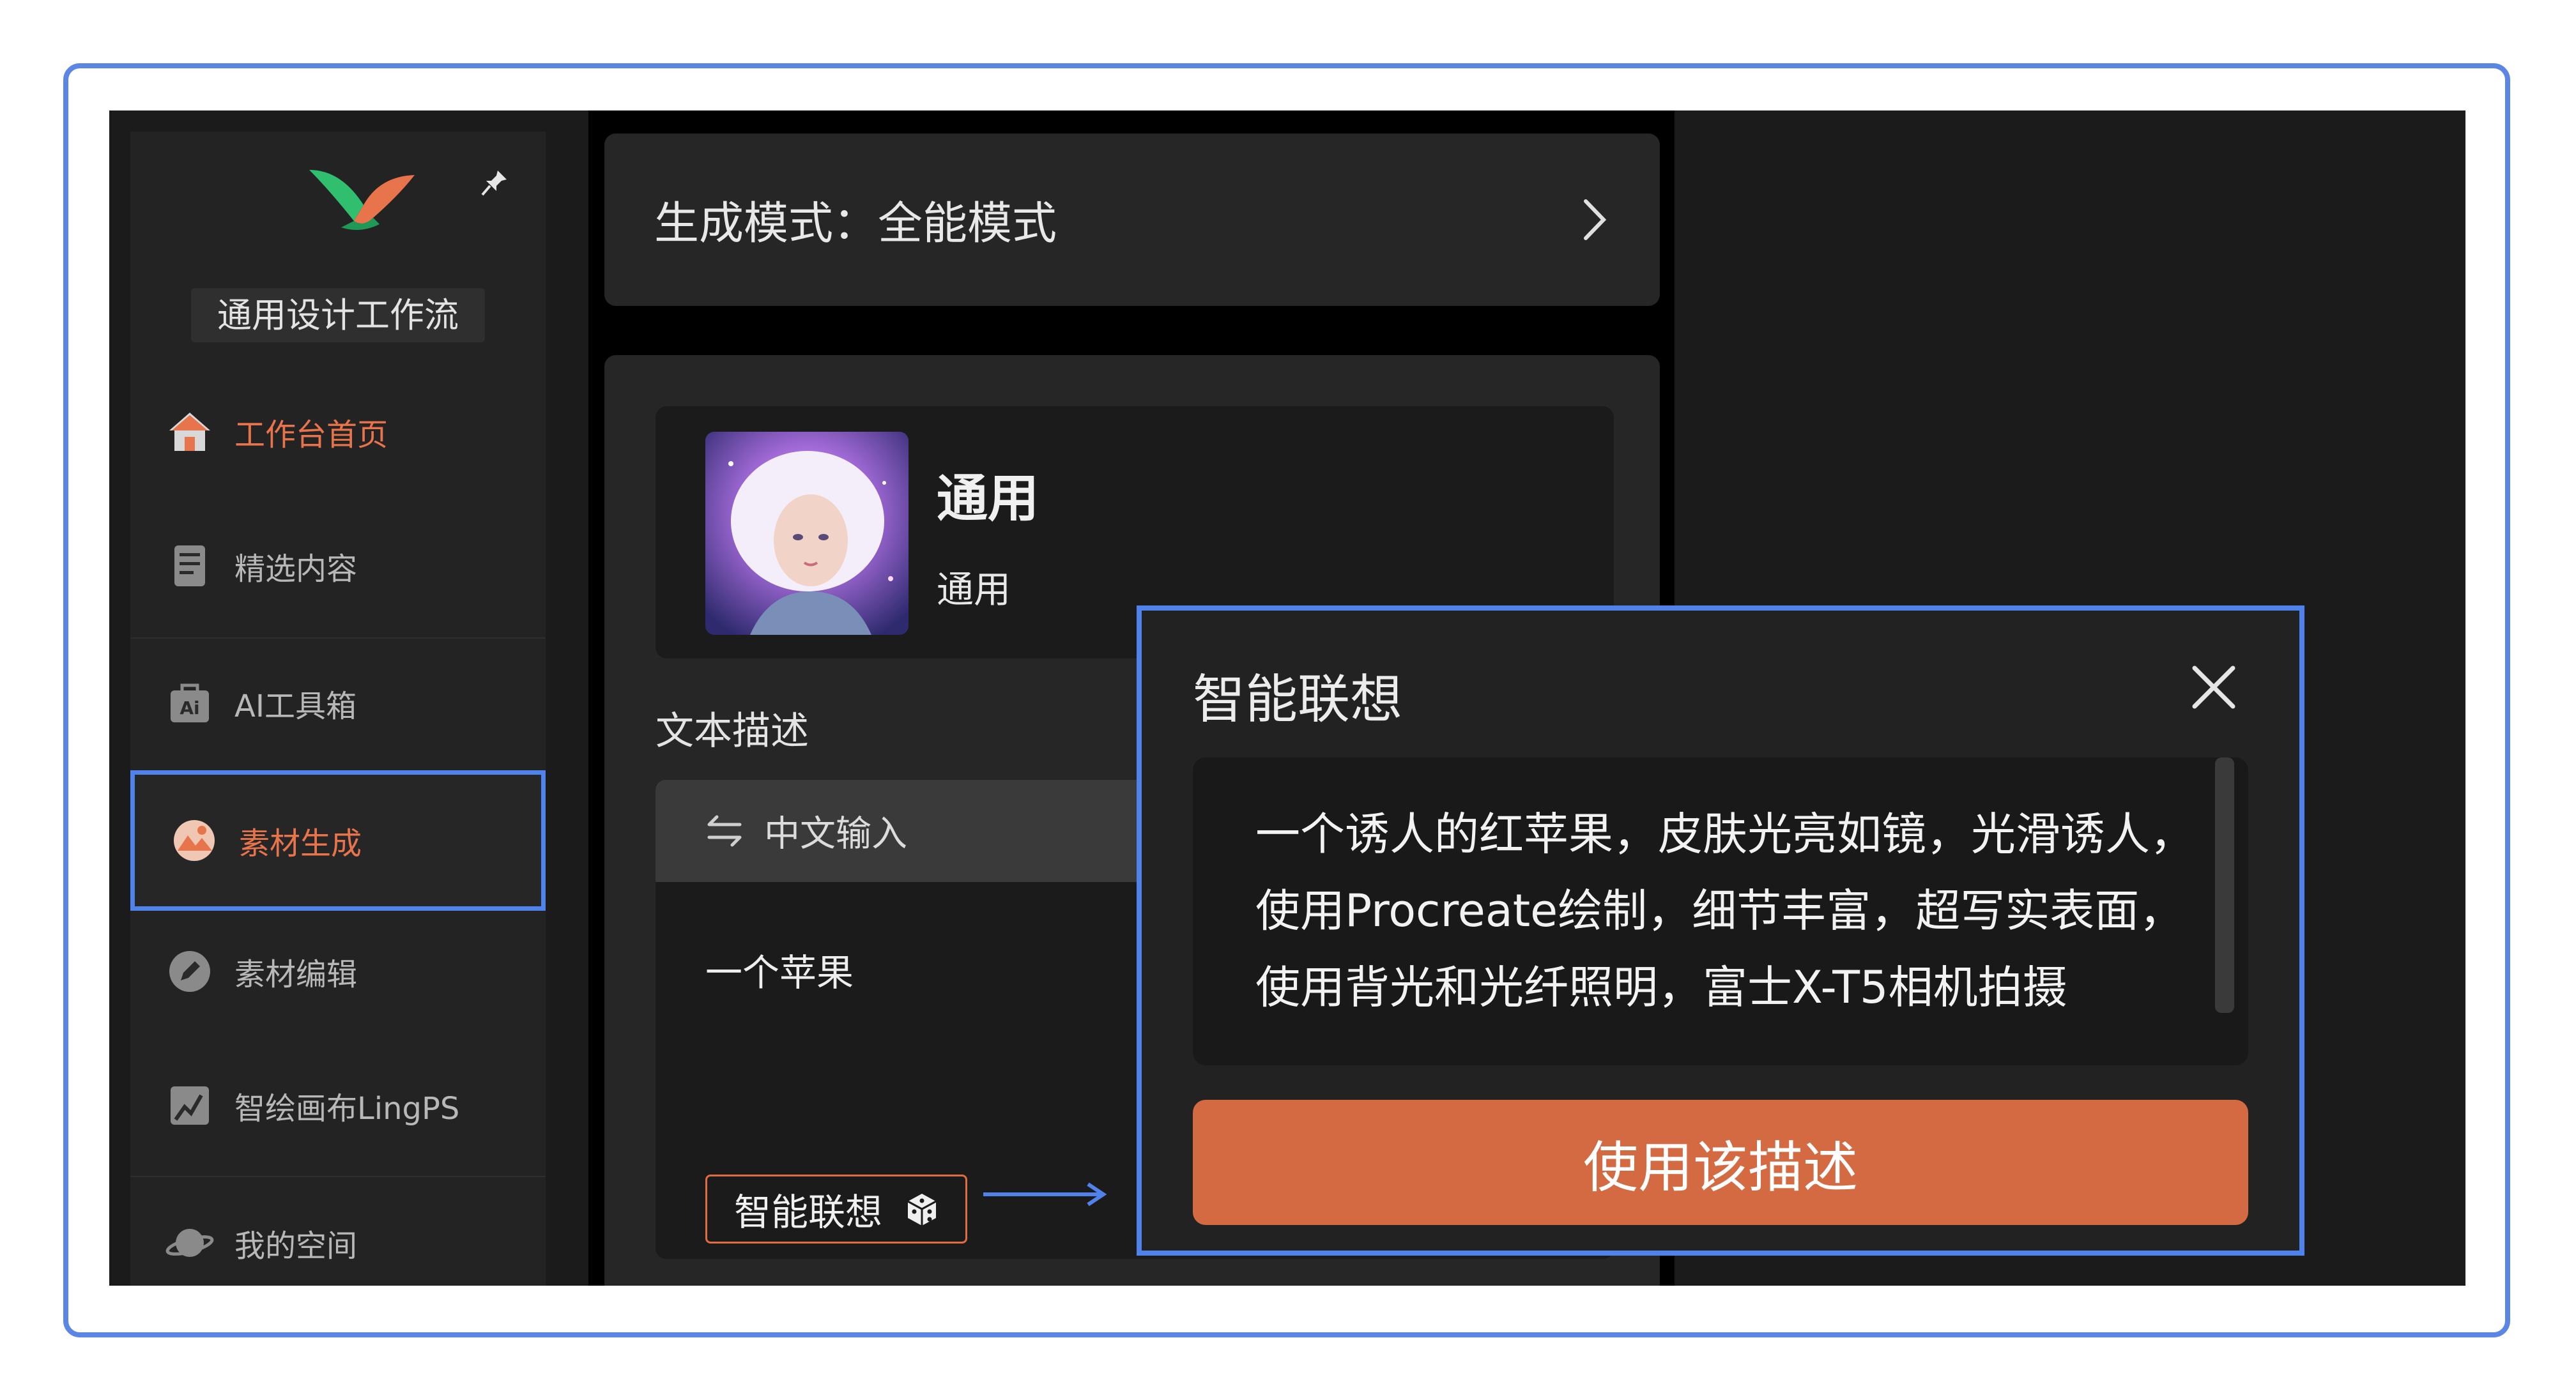 Image resolution: width=2576 pixels, height=1400 pixels. I want to click on sidebar-item-ai-toolbox: Ai AI工具箱, so click(338, 703).